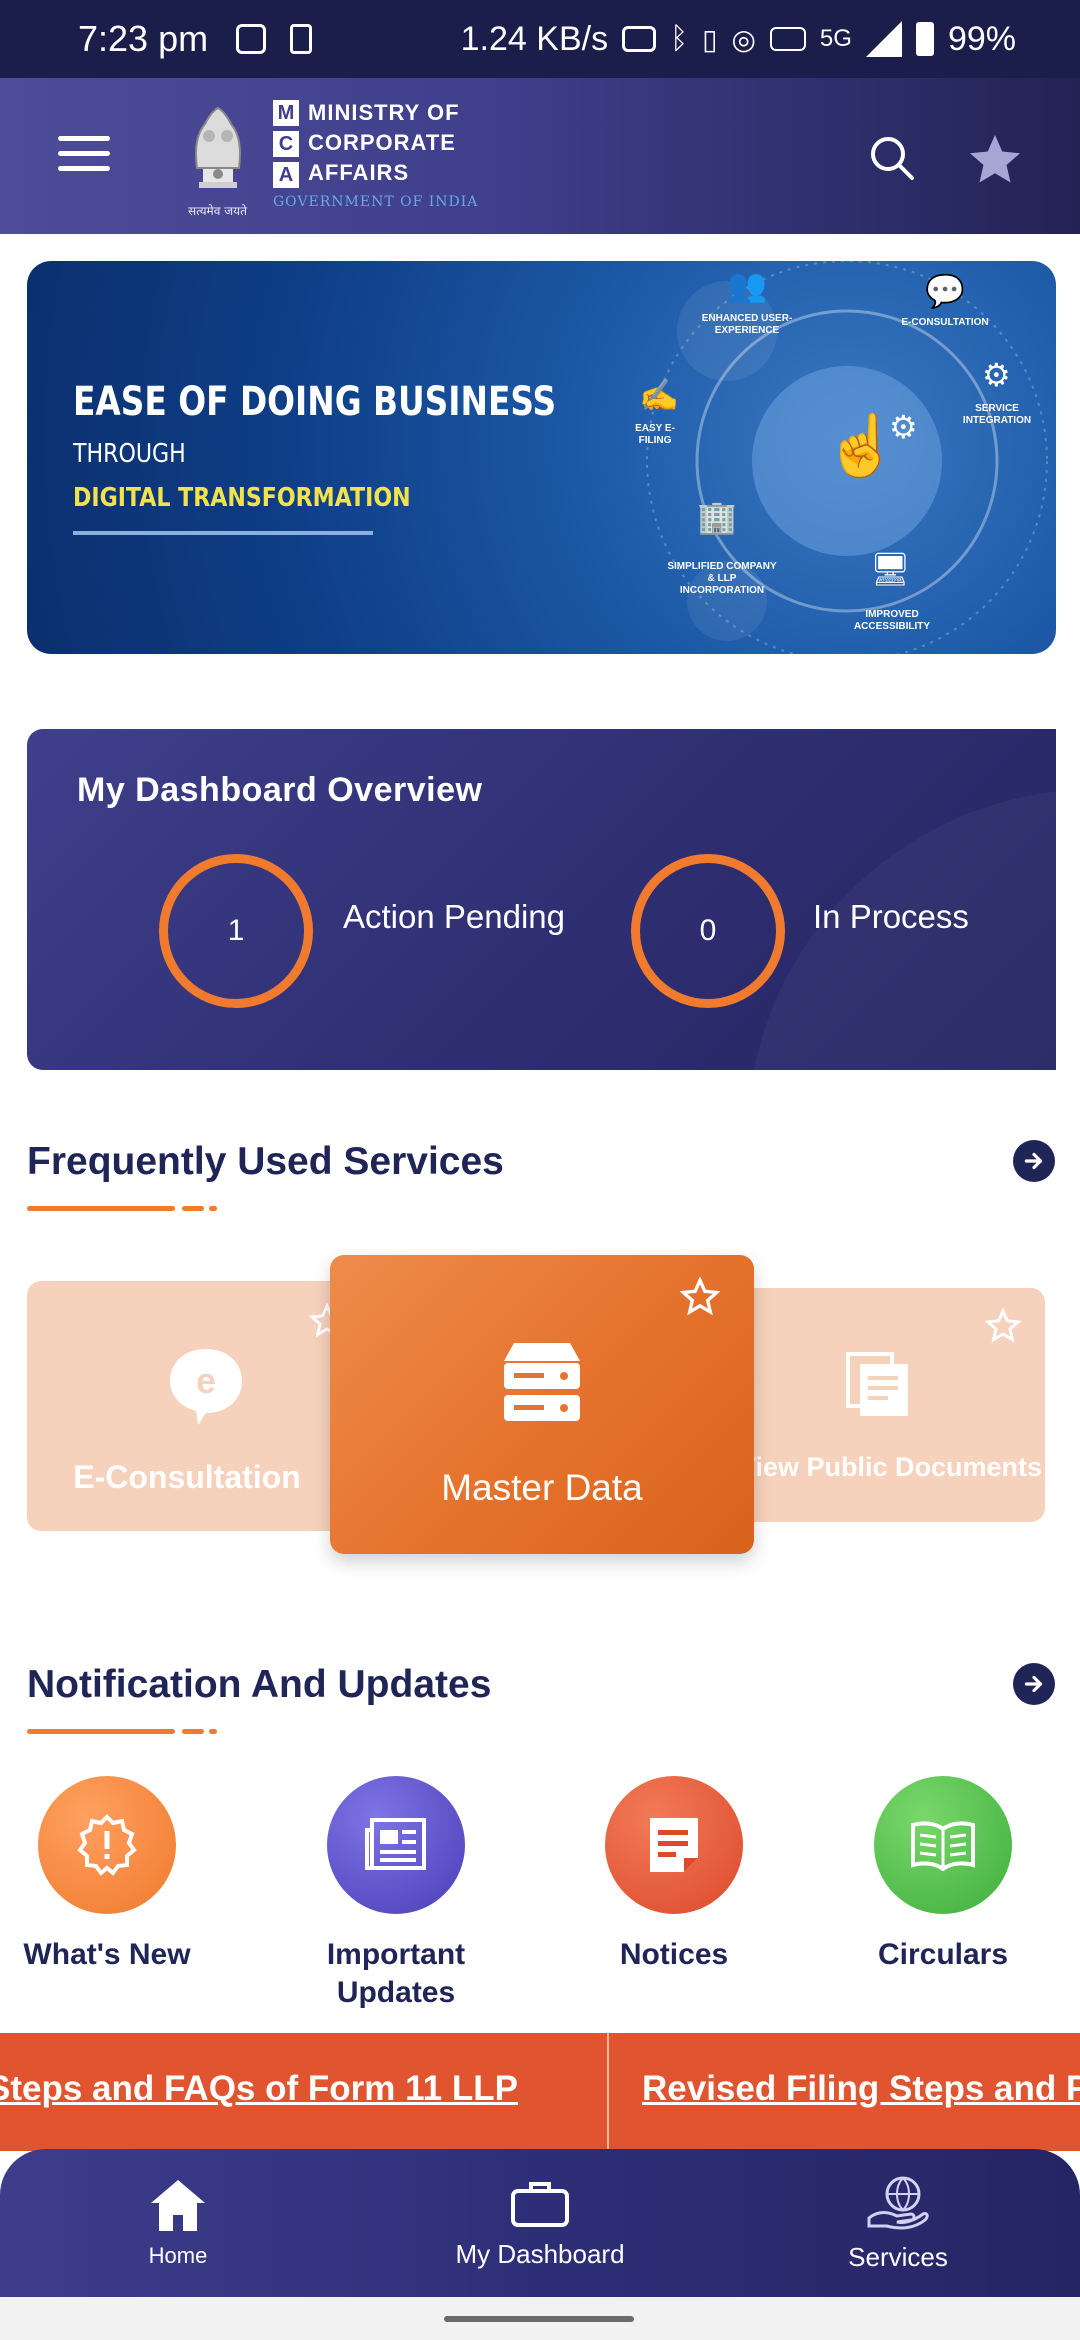 This screenshot has width=1080, height=2340. I want to click on service-card-e-consultation: e E-Consultation, so click(187, 1406).